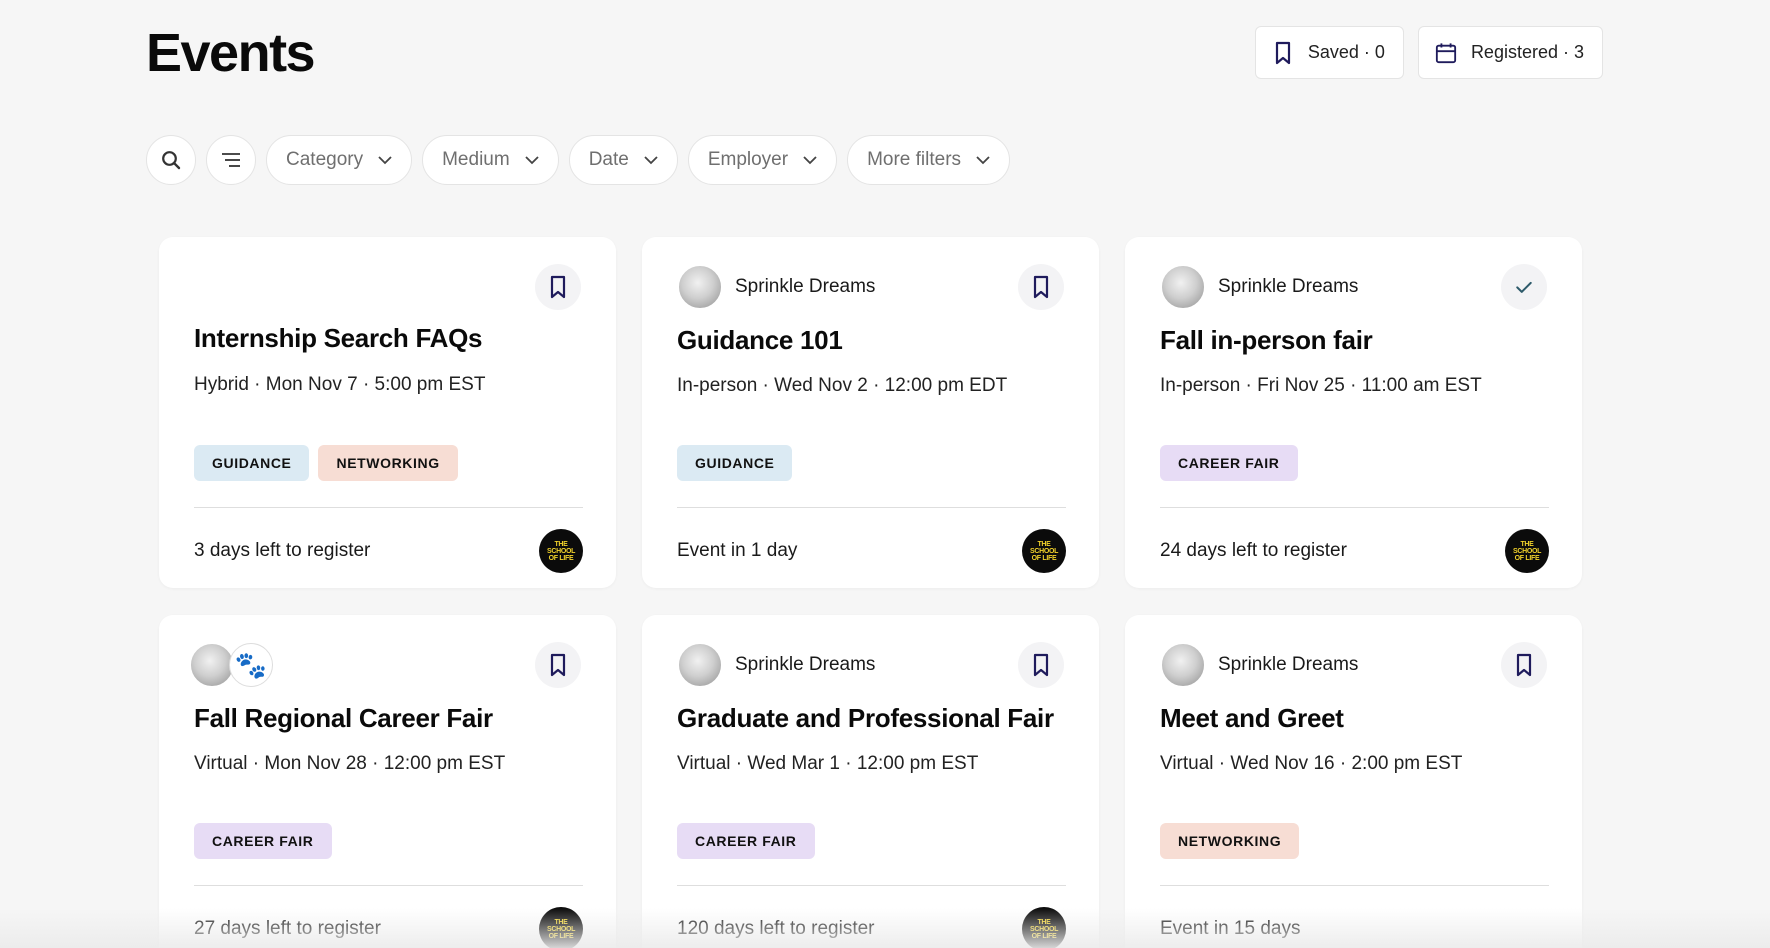  What do you see at coordinates (282, 550) in the screenshot?
I see `registration-status: 3 days left to register` at bounding box center [282, 550].